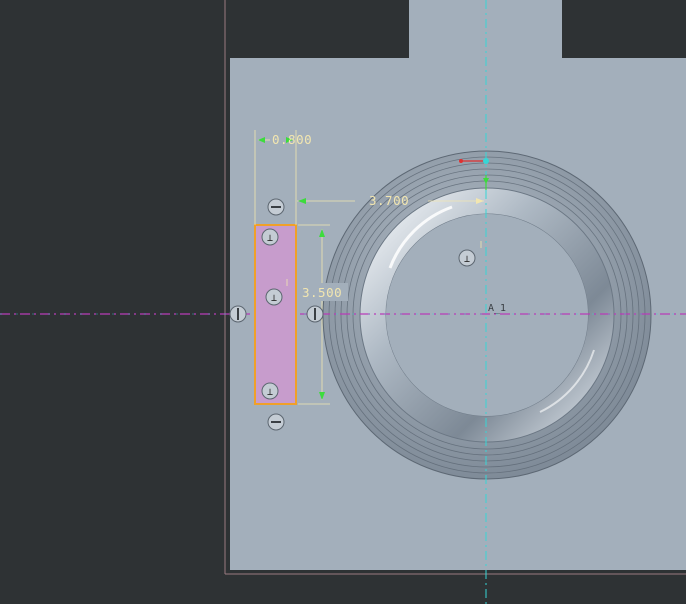 The image size is (686, 604). I want to click on dimension-height-value: 3.500, so click(322, 292).